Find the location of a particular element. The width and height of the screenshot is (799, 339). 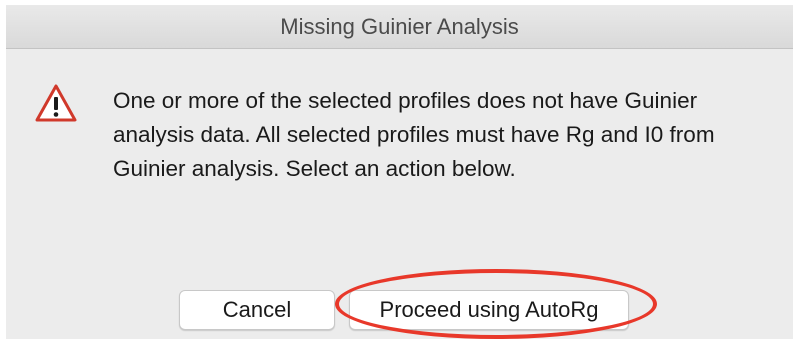

cancel-button: Cancel is located at coordinates (257, 310).